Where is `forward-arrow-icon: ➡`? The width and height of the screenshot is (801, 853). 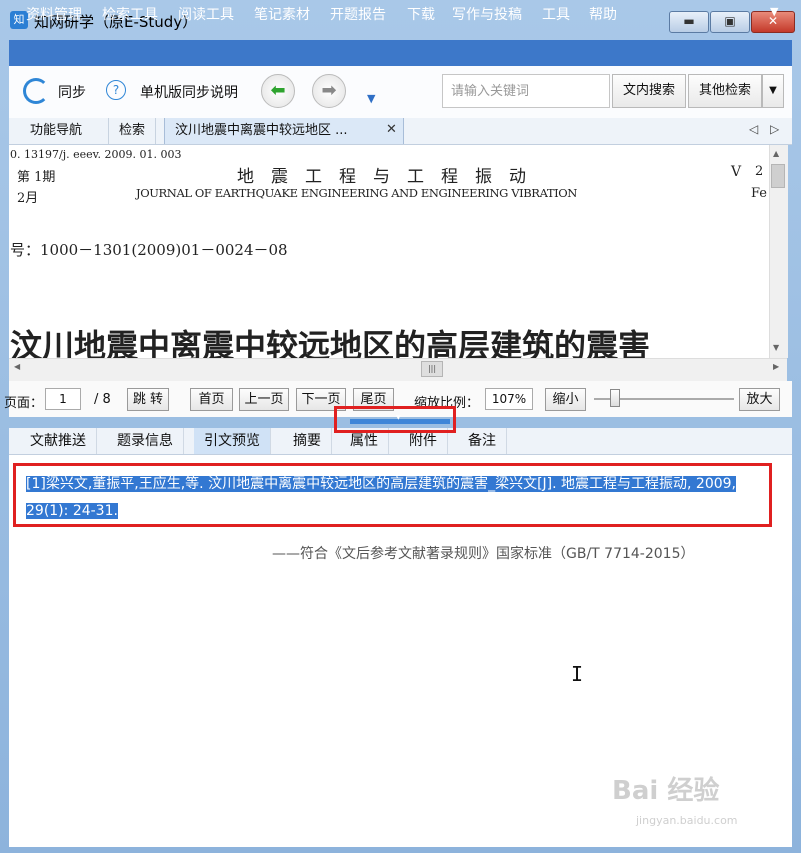
forward-arrow-icon: ➡ is located at coordinates (329, 91).